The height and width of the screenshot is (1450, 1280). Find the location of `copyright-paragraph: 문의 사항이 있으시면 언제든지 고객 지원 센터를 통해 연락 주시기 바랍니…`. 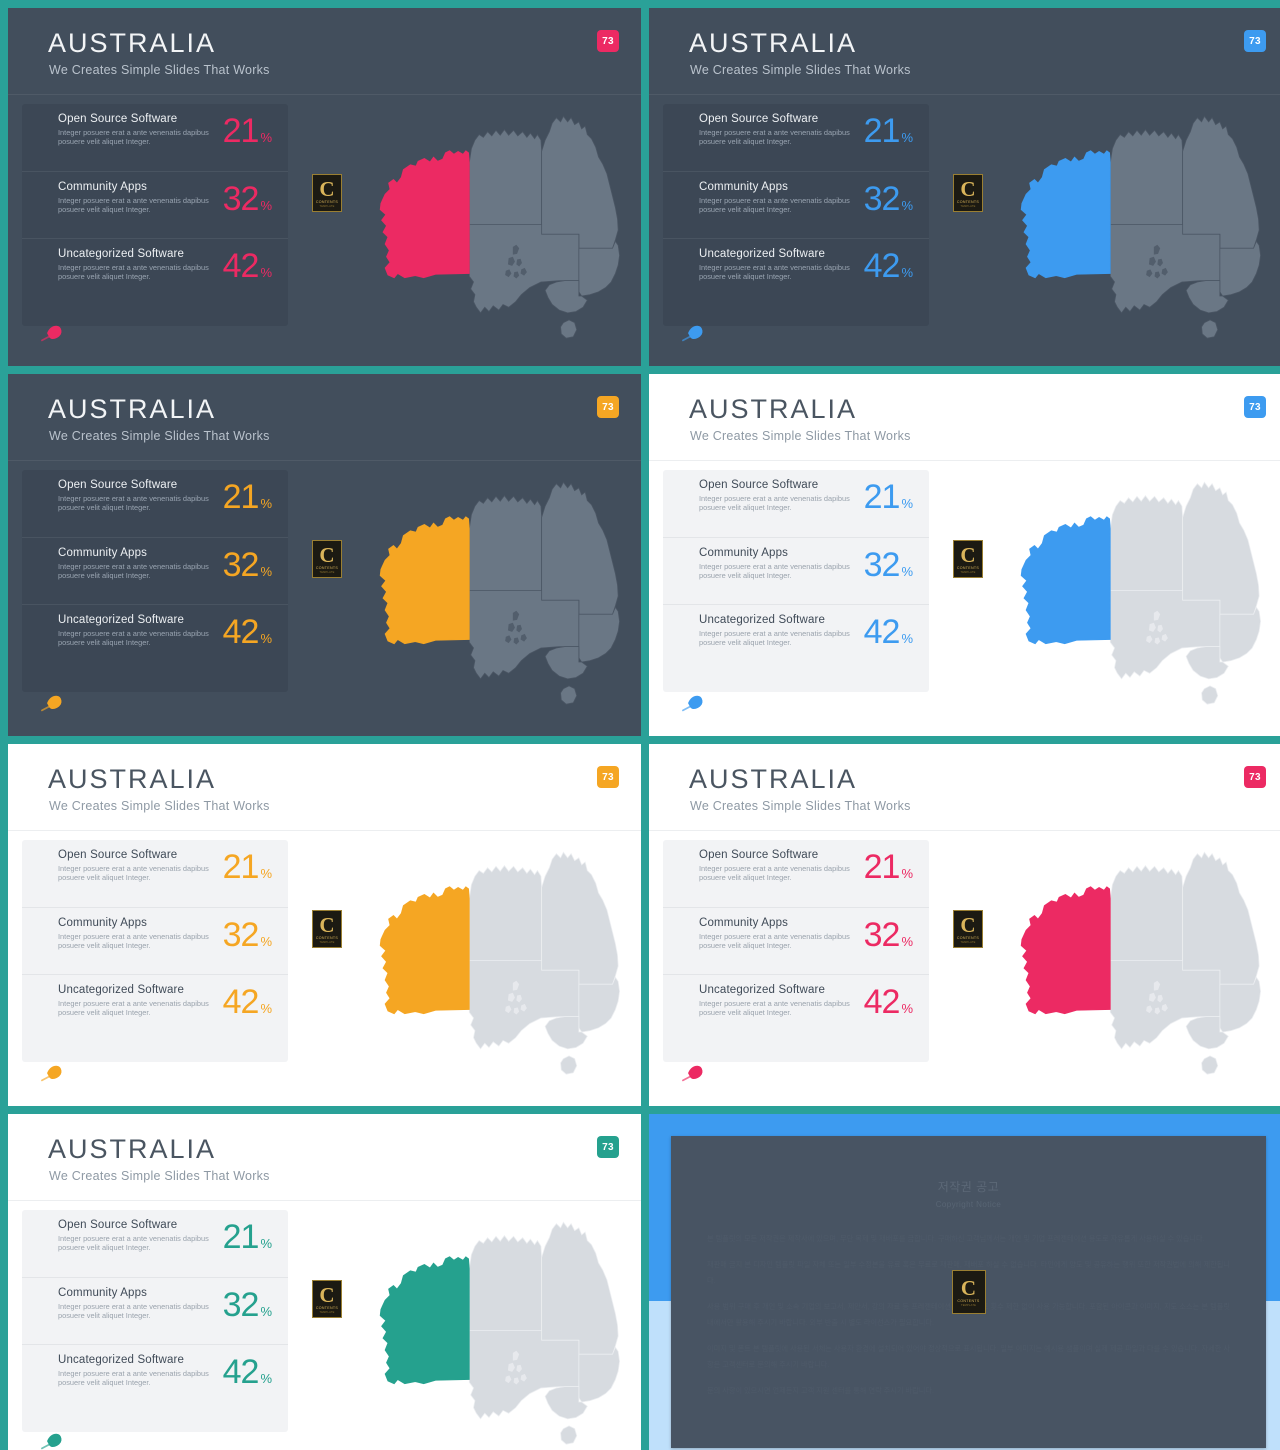

copyright-paragraph: 문의 사항이 있으시면 언제든지 고객 지원 센터를 통해 연락 주시기 바랍니… is located at coordinates (820, 1390).